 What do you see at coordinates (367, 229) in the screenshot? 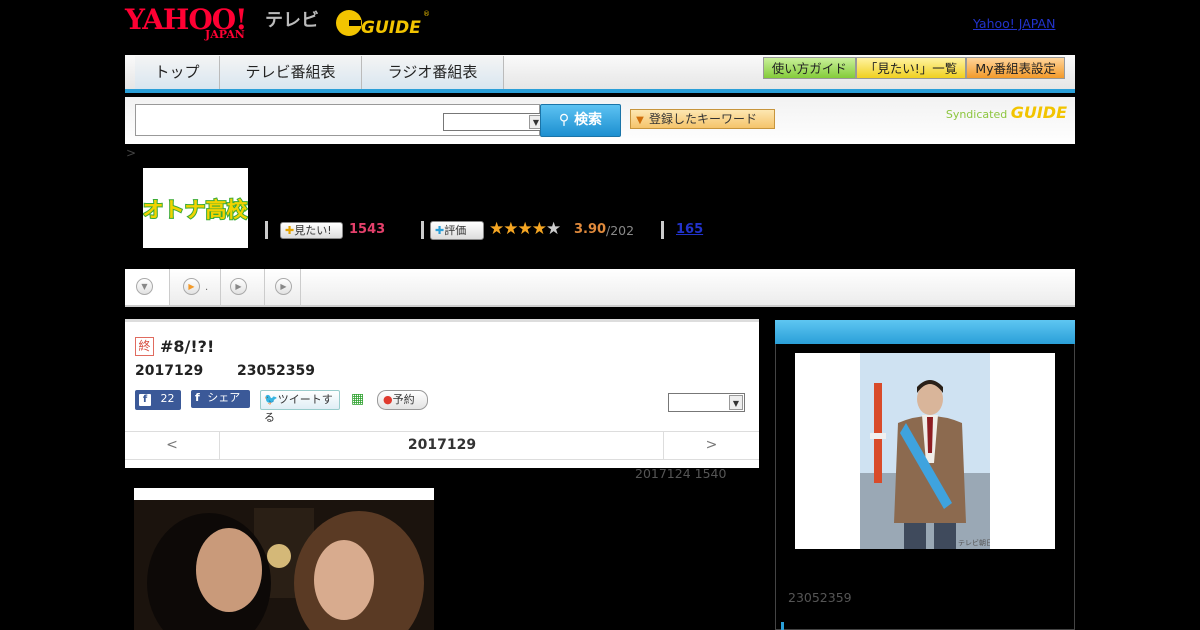
I see `want-count: 1543` at bounding box center [367, 229].